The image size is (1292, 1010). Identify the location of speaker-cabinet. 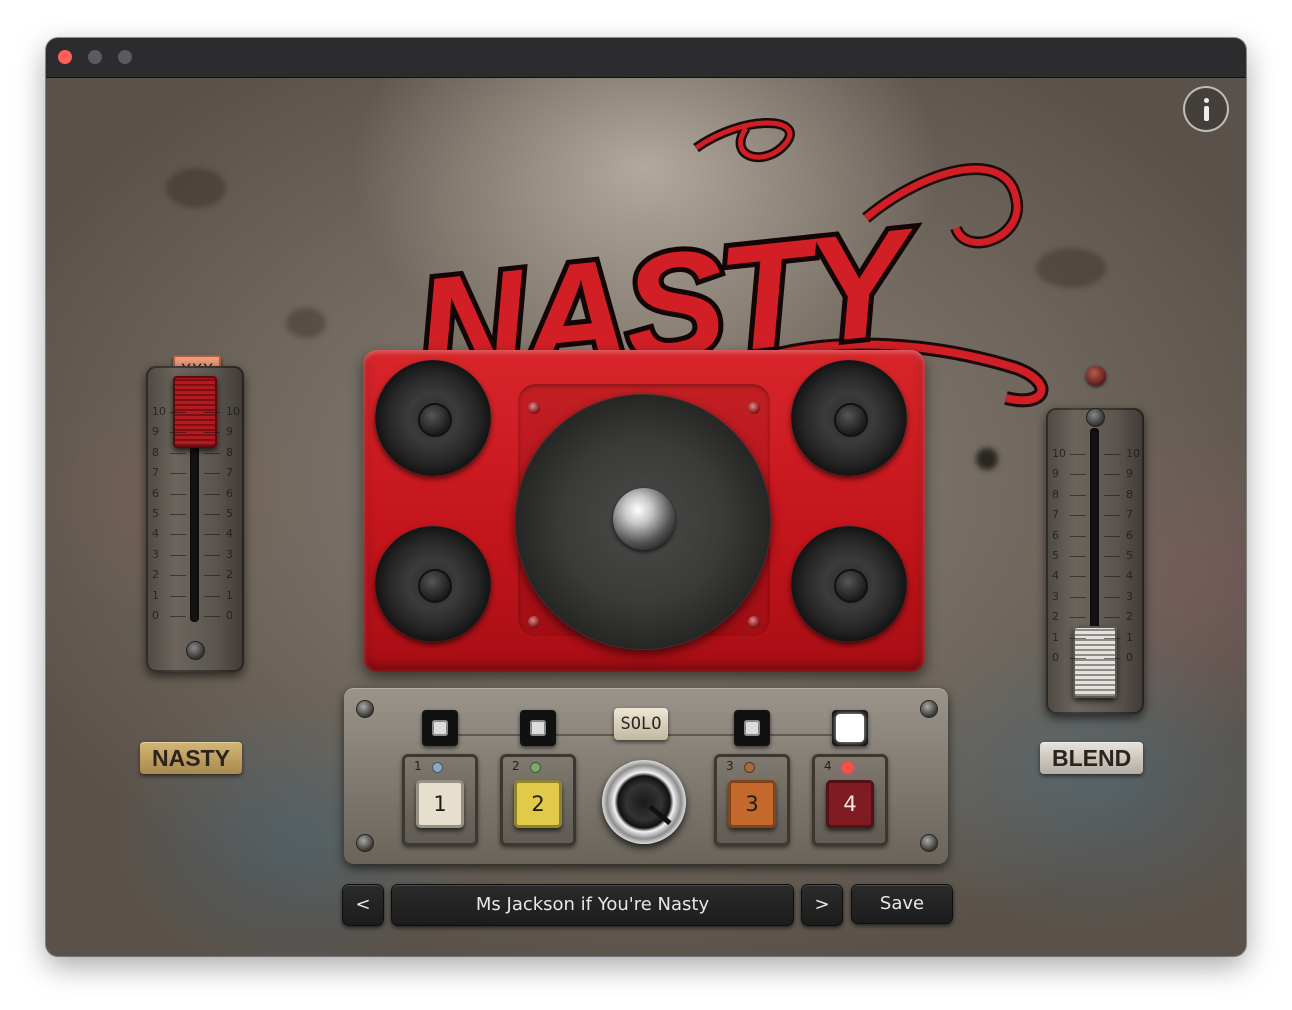
(644, 511).